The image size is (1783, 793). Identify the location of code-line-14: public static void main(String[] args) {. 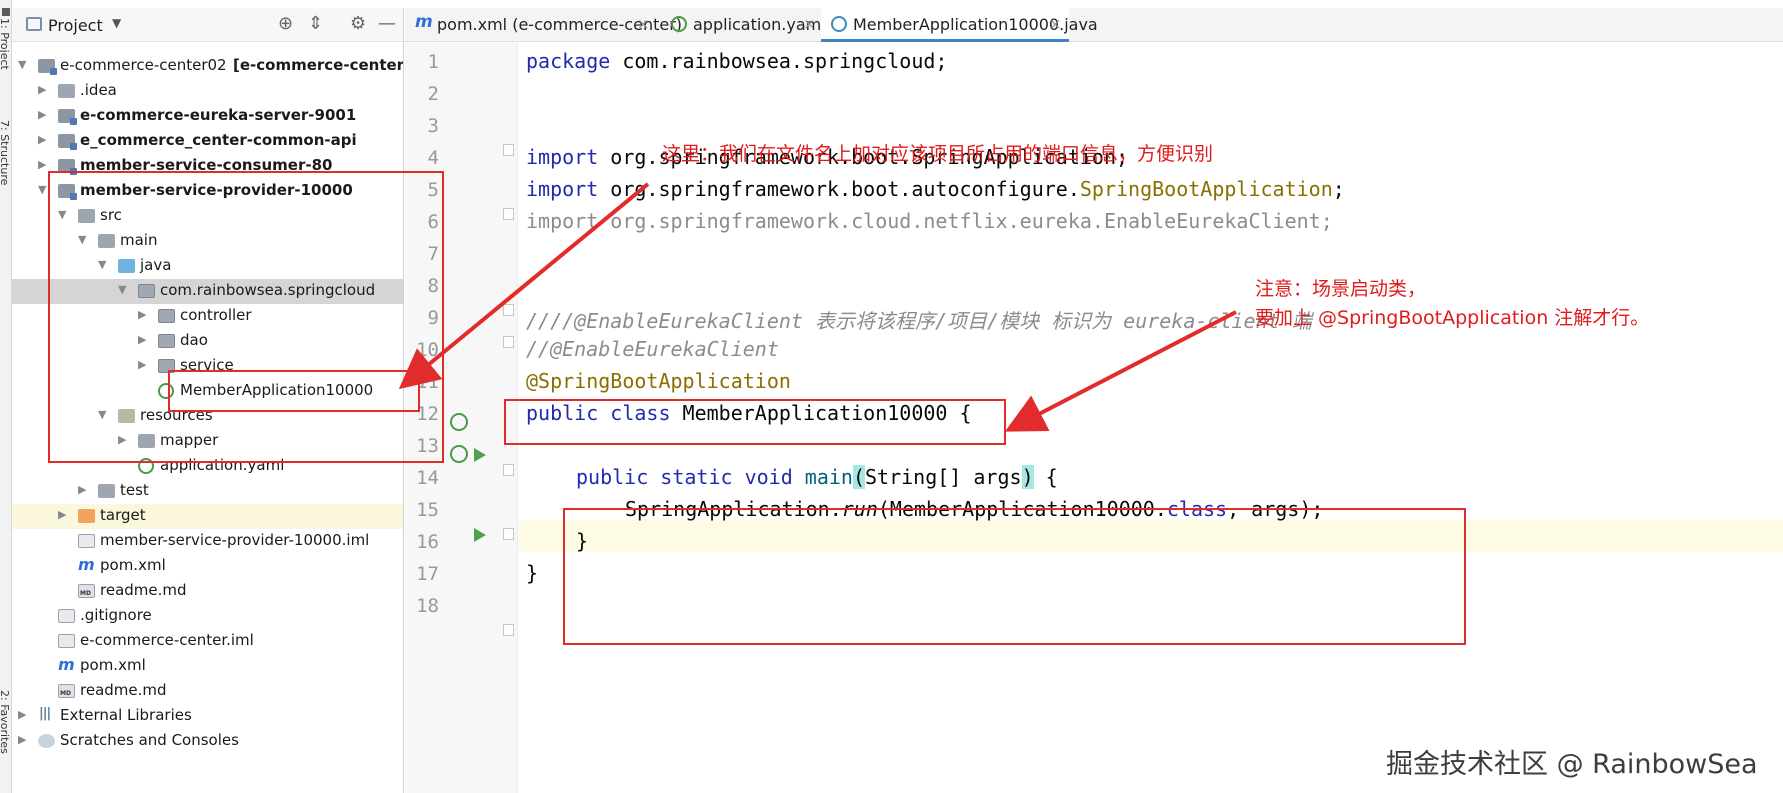
(817, 477).